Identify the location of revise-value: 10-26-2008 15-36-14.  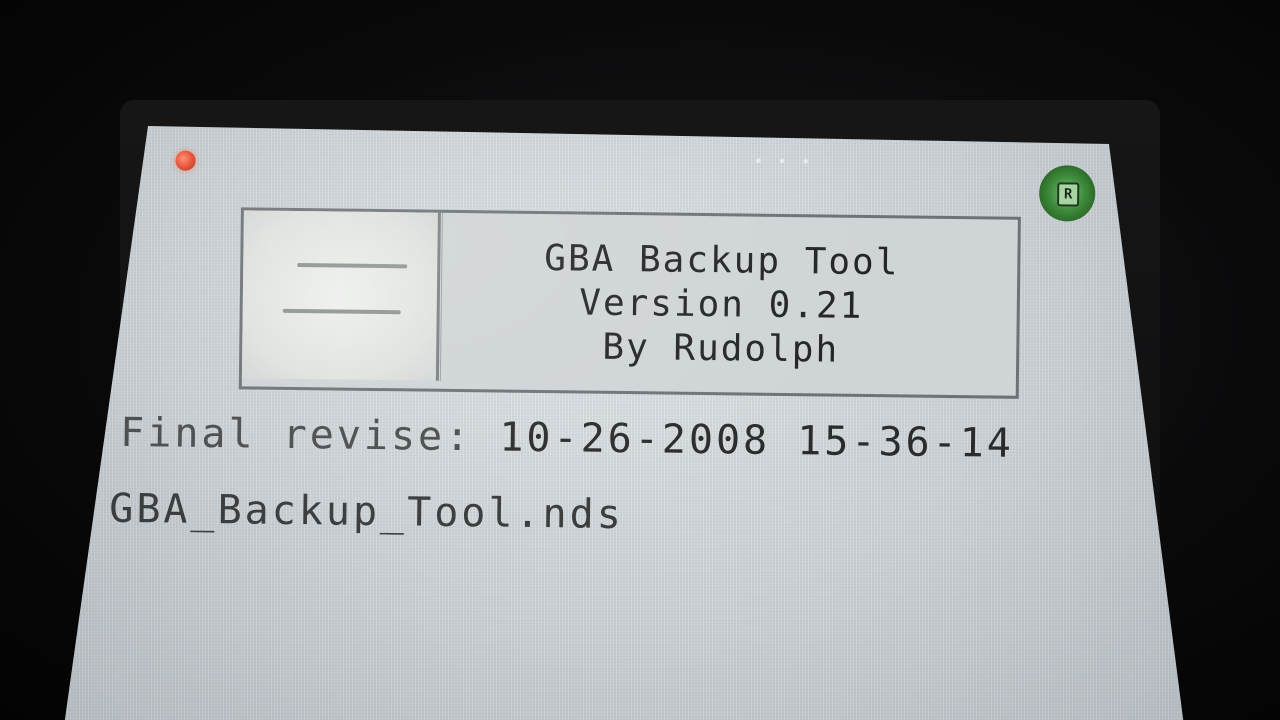
(757, 440).